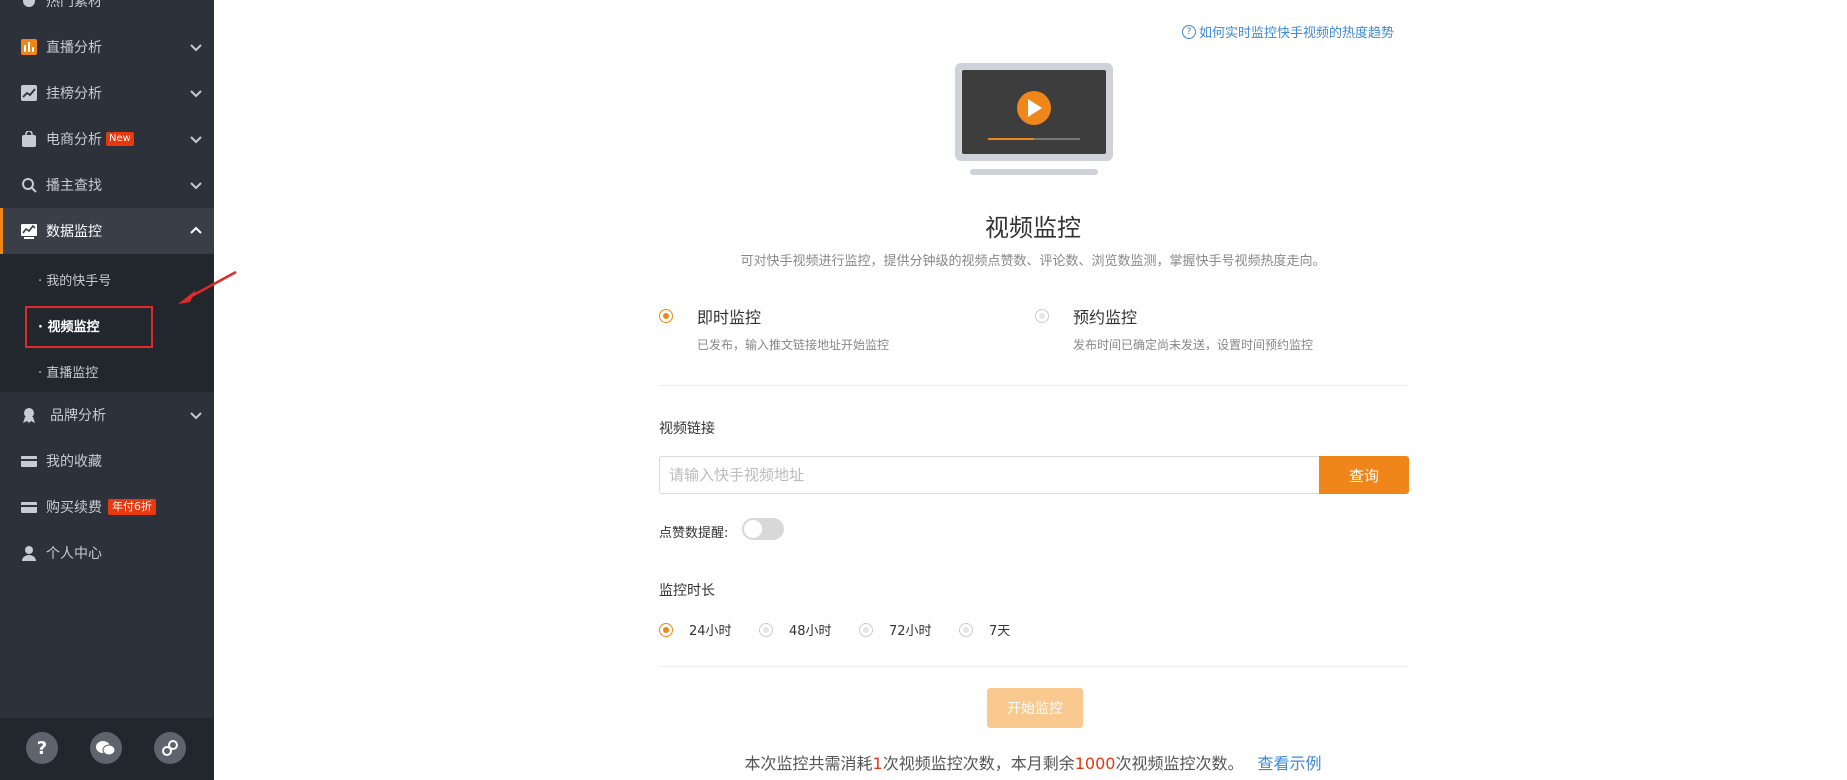 Image resolution: width=1847 pixels, height=780 pixels. Describe the element at coordinates (1193, 345) in the screenshot. I see `mode-scheduled-subtitle: 发布时间已确定尚未发送，设置时间预约监控` at that location.